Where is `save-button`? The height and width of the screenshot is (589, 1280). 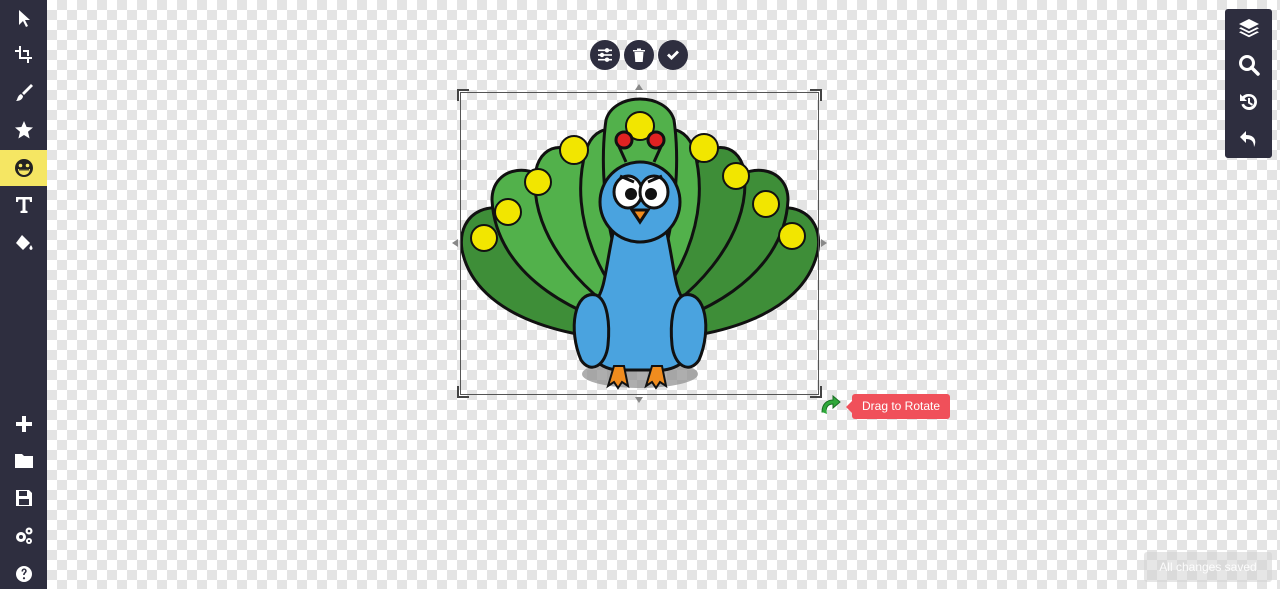
save-button is located at coordinates (23, 498).